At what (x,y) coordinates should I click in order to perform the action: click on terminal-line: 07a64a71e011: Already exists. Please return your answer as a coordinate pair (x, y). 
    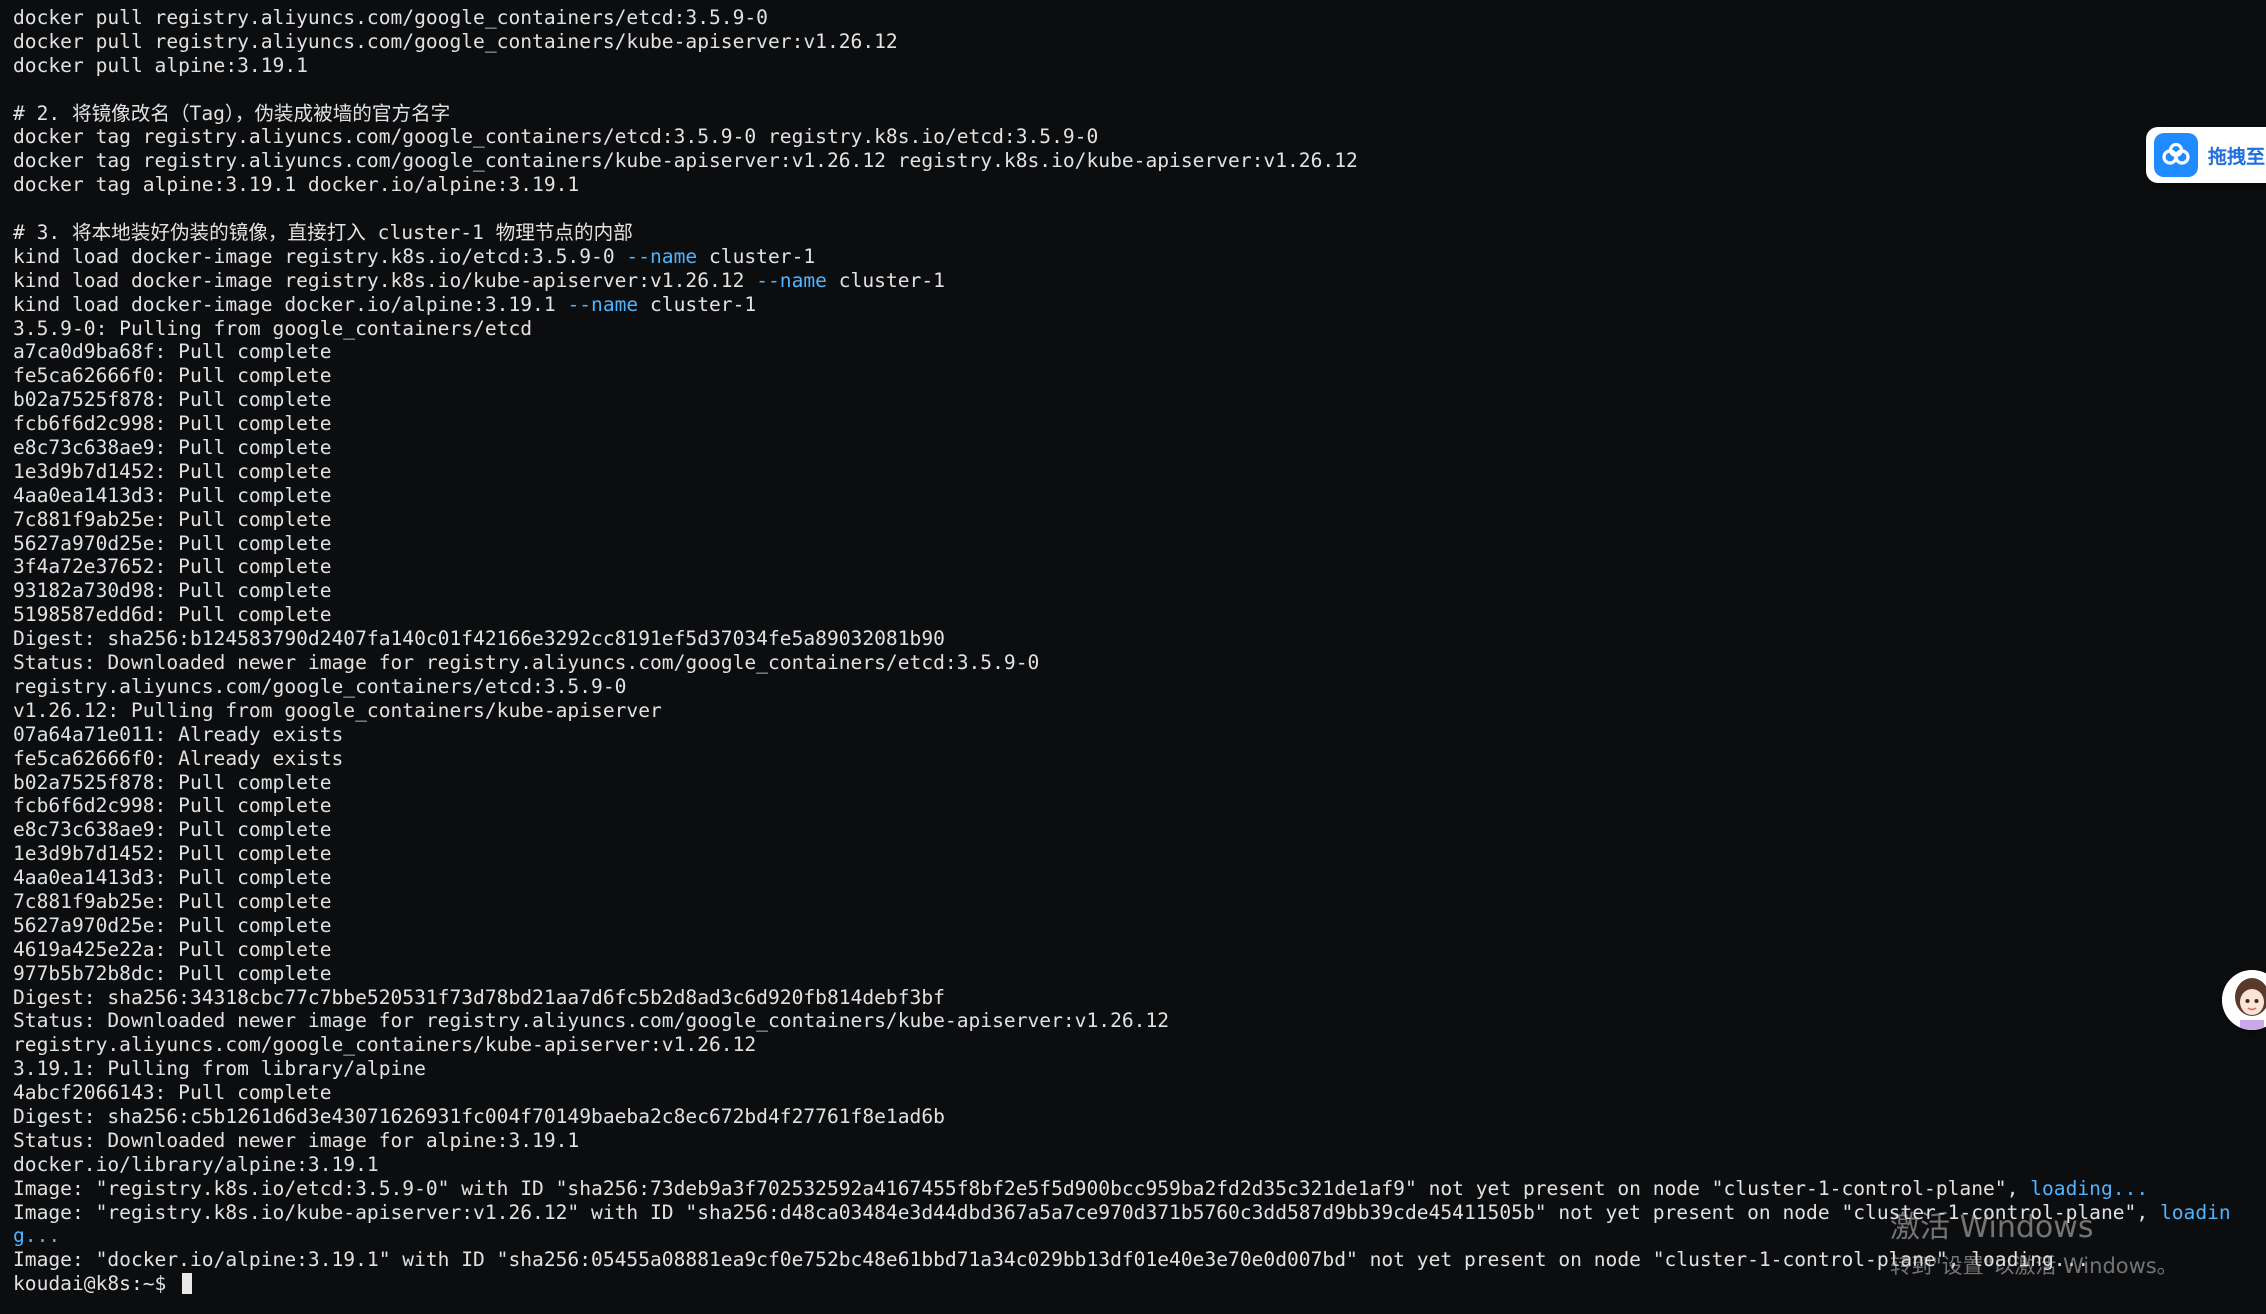
    Looking at the image, I should click on (1139, 735).